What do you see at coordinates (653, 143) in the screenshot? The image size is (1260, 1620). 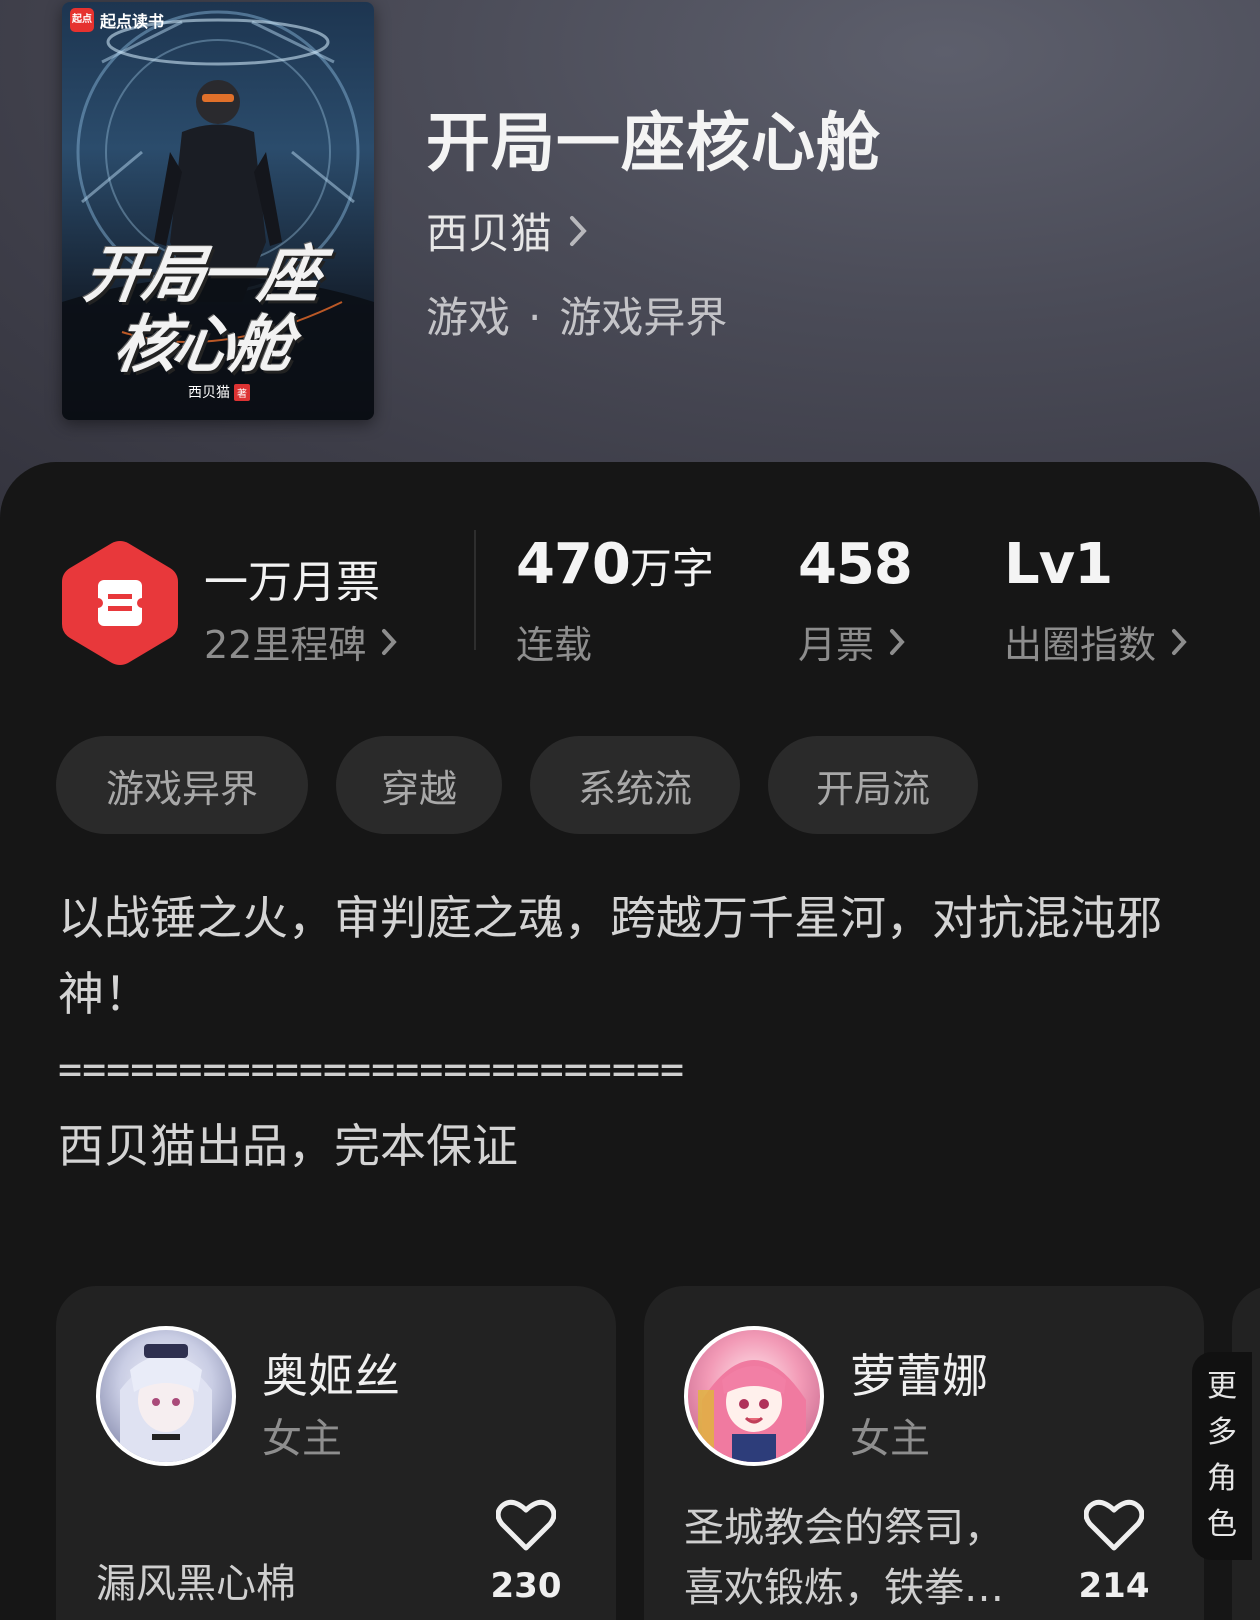 I see `book-title: 开局一座核心舱` at bounding box center [653, 143].